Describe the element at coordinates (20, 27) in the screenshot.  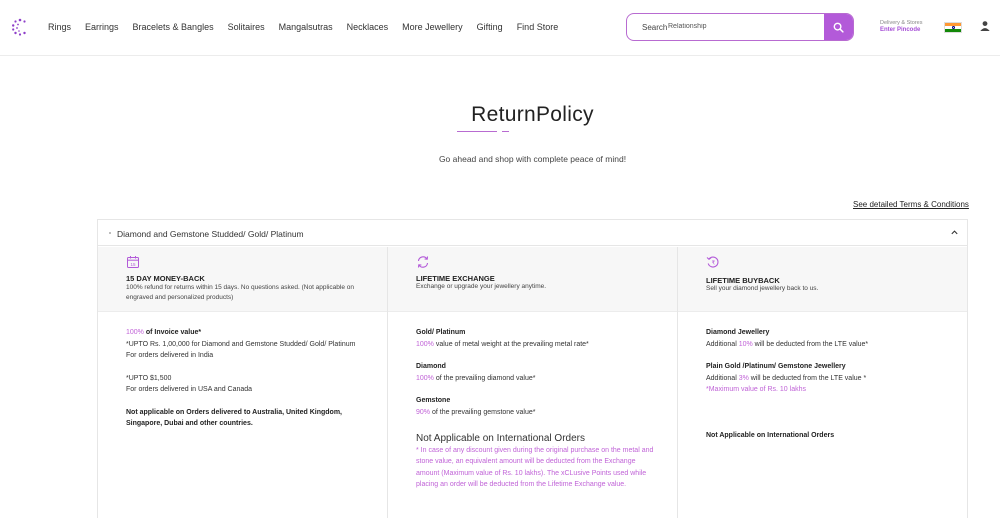
I see `logo-icon` at that location.